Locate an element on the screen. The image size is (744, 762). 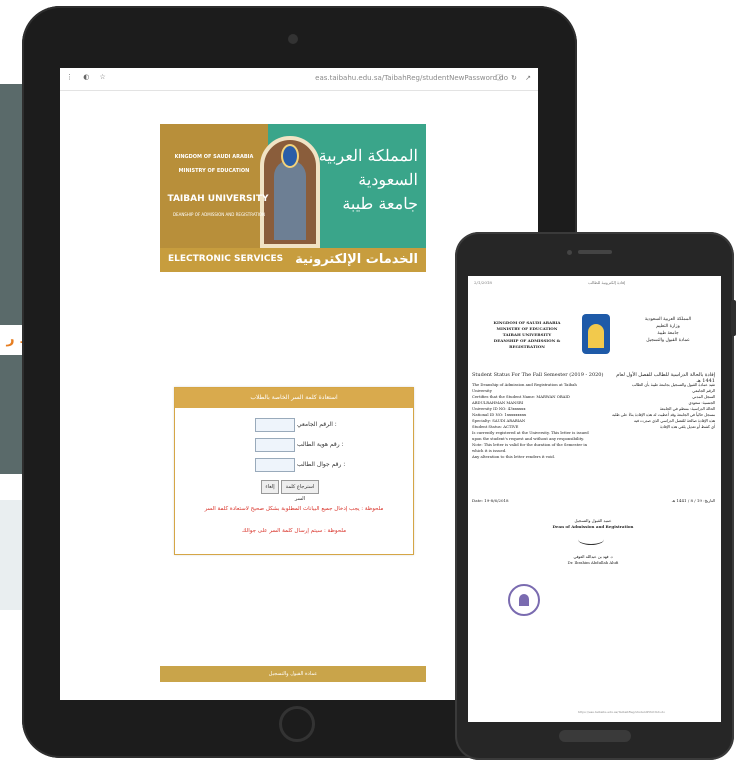
doc-print-date: 2/1/2018 is located at coordinates (483, 282).